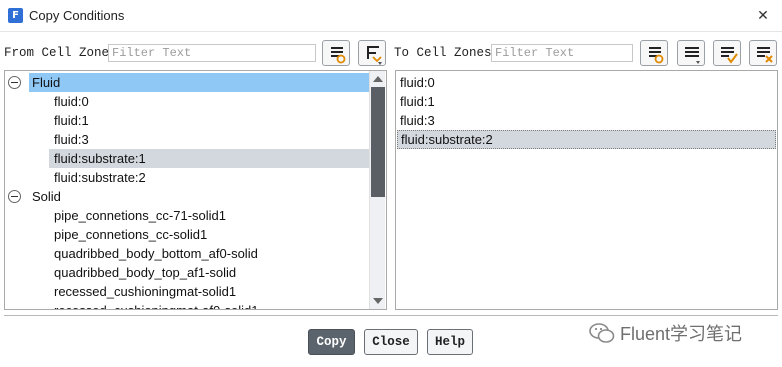 This screenshot has width=782, height=367. I want to click on collapse-fluid-icon, so click(14, 82).